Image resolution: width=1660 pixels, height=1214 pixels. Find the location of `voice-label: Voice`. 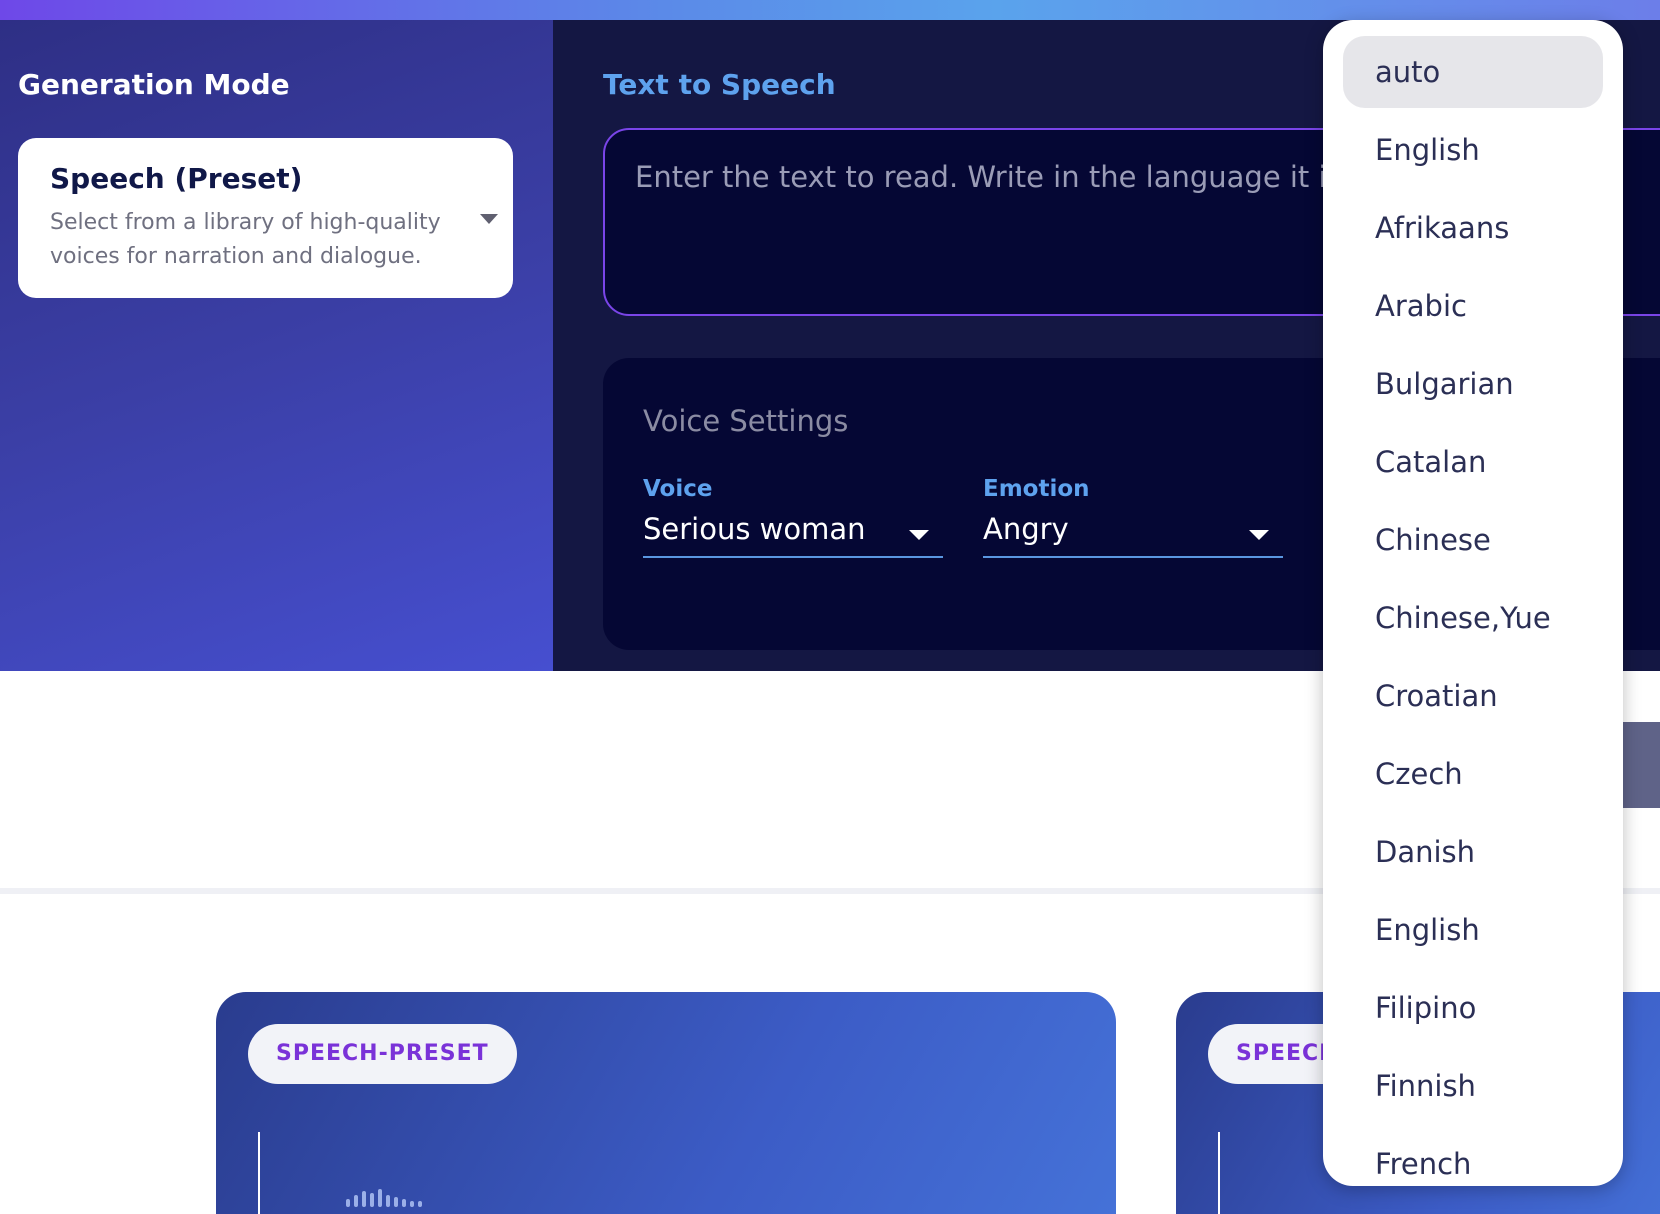

voice-label: Voice is located at coordinates (678, 489).